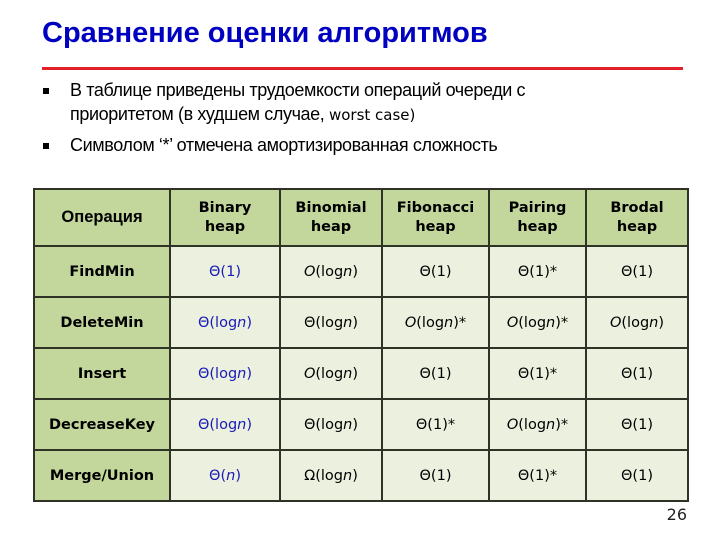 Image resolution: width=720 pixels, height=540 pixels. Describe the element at coordinates (102, 475) in the screenshot. I see `row-header-operation: Merge/Union` at that location.